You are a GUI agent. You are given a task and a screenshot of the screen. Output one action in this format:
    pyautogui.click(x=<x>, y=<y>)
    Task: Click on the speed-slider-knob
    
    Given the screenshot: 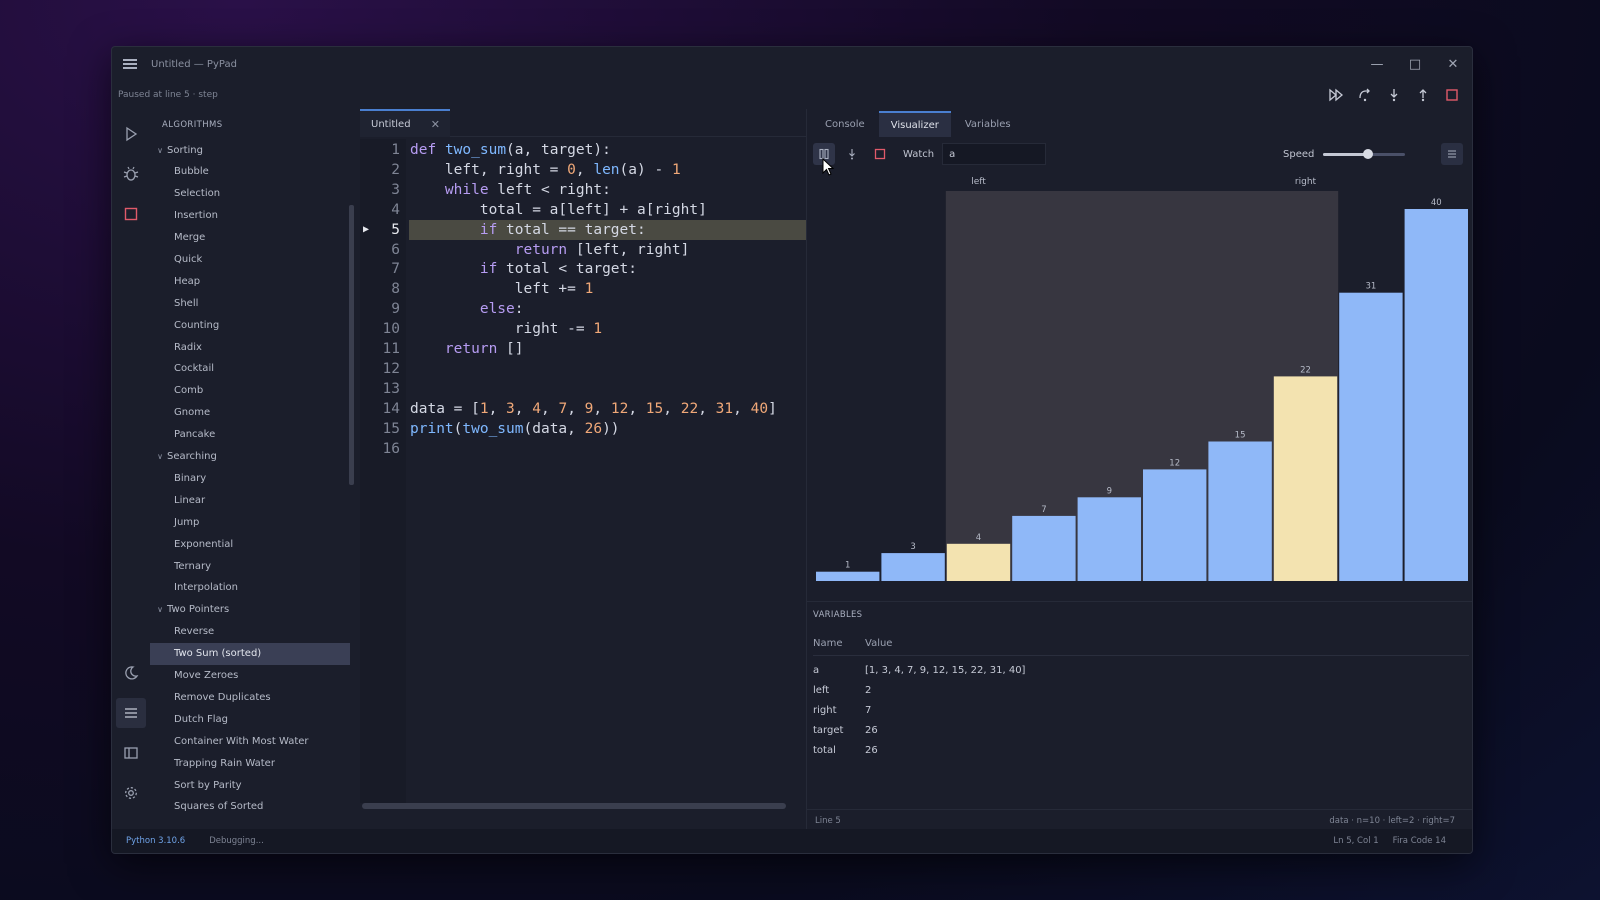 What is the action you would take?
    pyautogui.click(x=1368, y=154)
    